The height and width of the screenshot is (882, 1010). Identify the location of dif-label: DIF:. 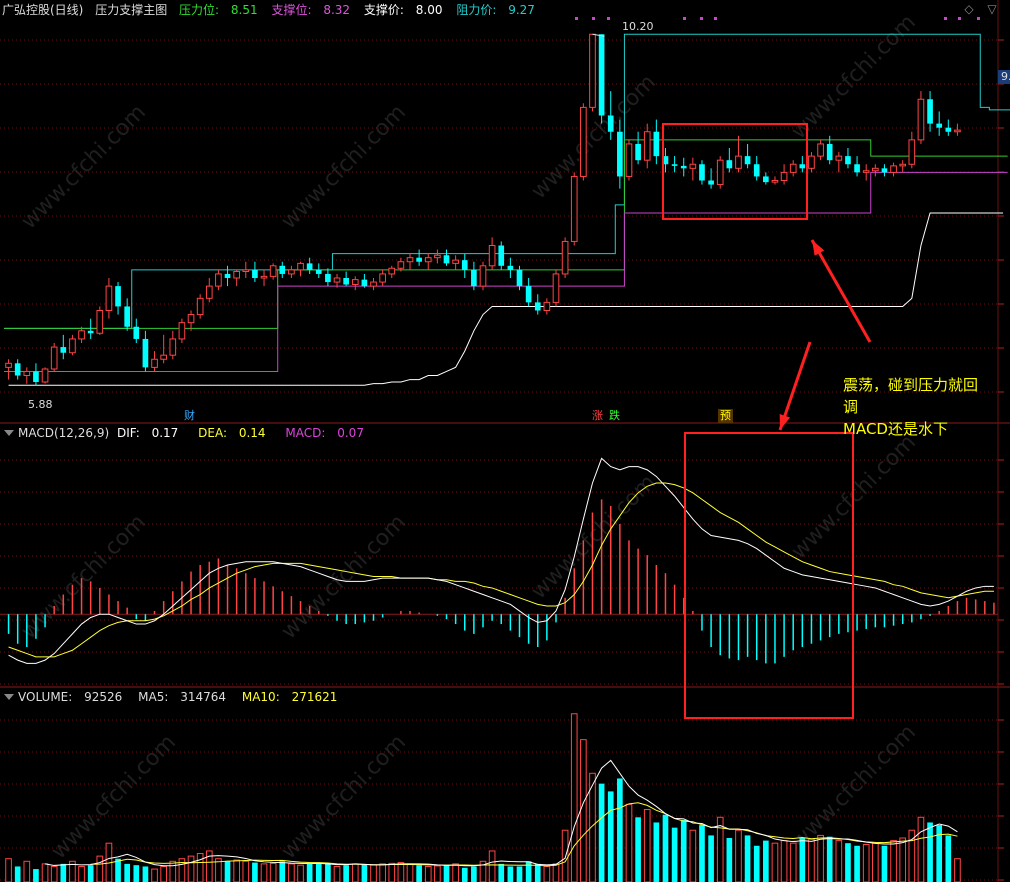
(128, 433).